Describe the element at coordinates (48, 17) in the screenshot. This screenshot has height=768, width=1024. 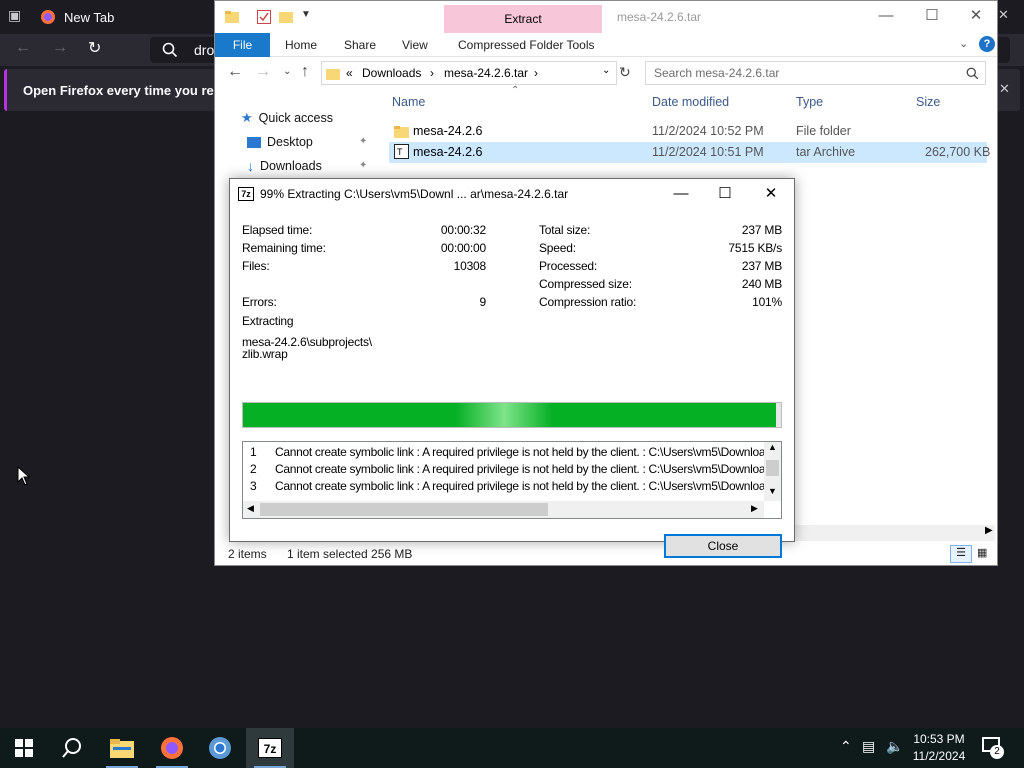
I see `firefox-logo-icon` at that location.